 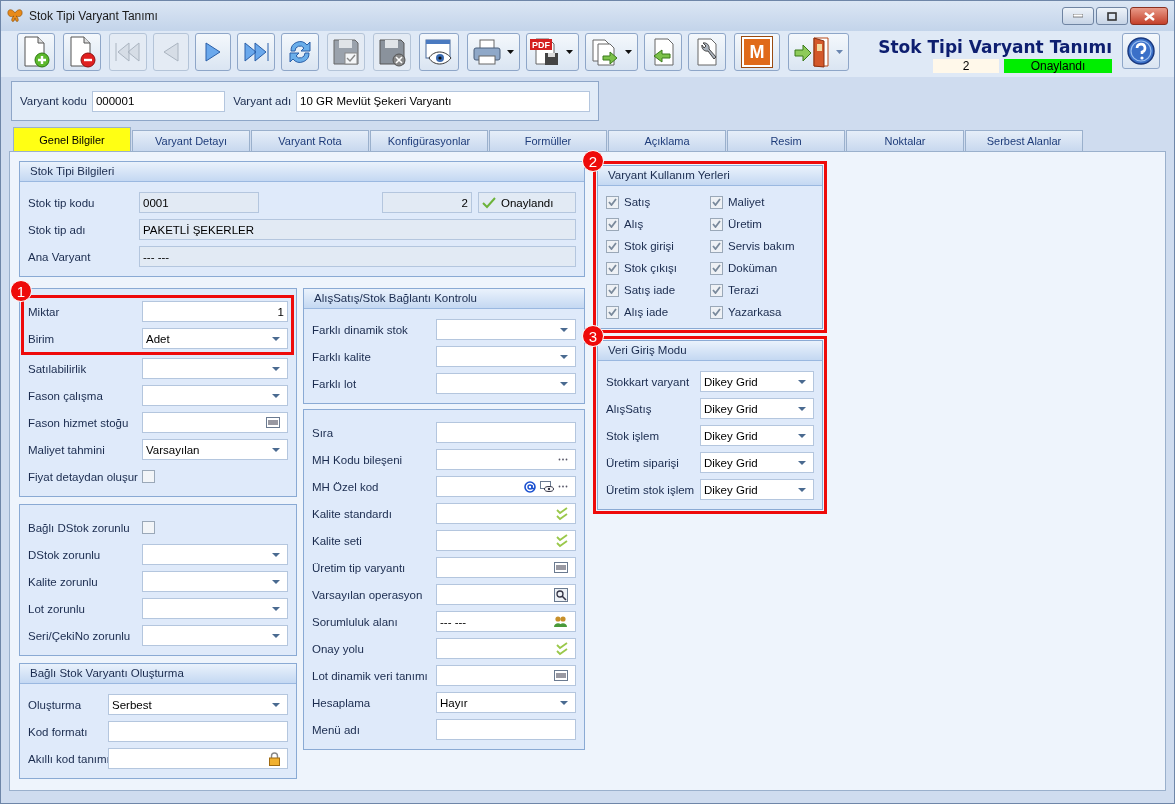 I want to click on tab: Formüller, so click(x=548, y=140).